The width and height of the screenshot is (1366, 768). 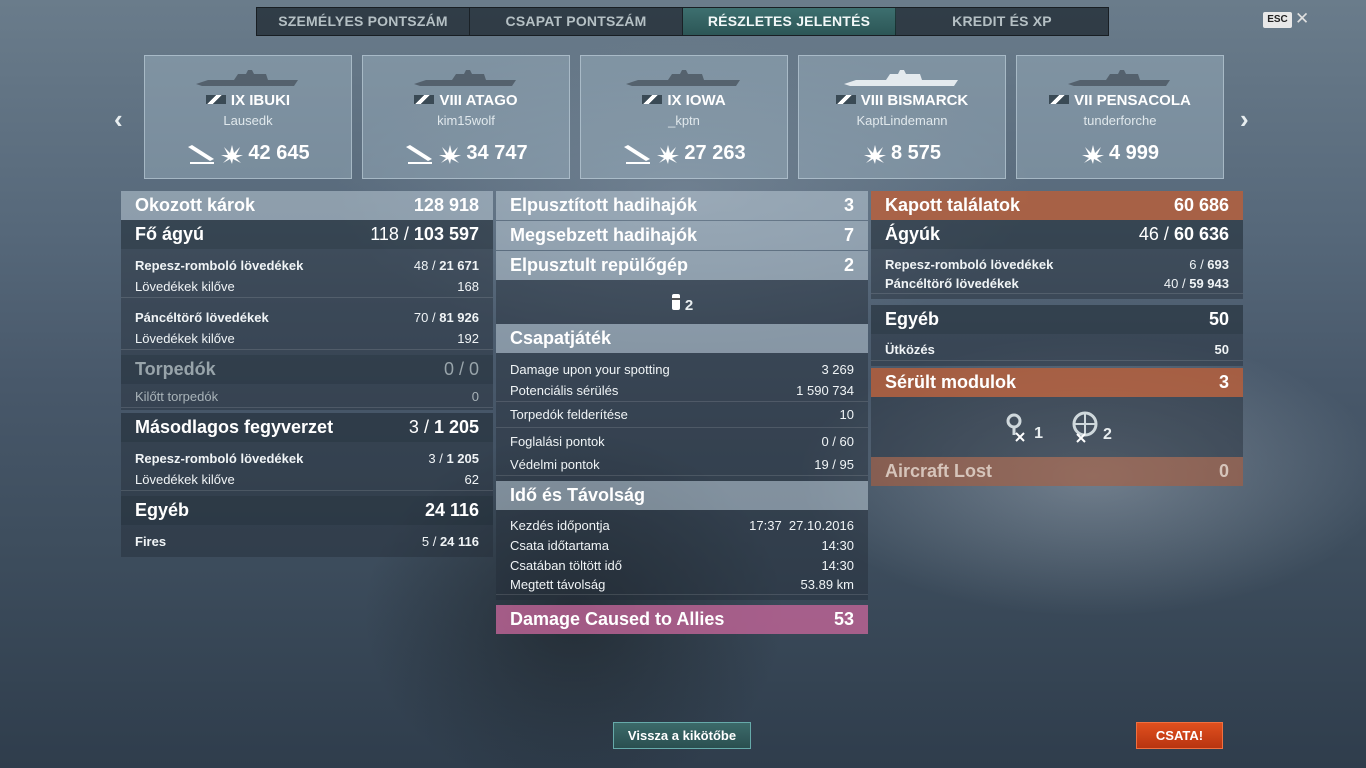 What do you see at coordinates (1244, 119) in the screenshot?
I see `carousel-next-icon: ›` at bounding box center [1244, 119].